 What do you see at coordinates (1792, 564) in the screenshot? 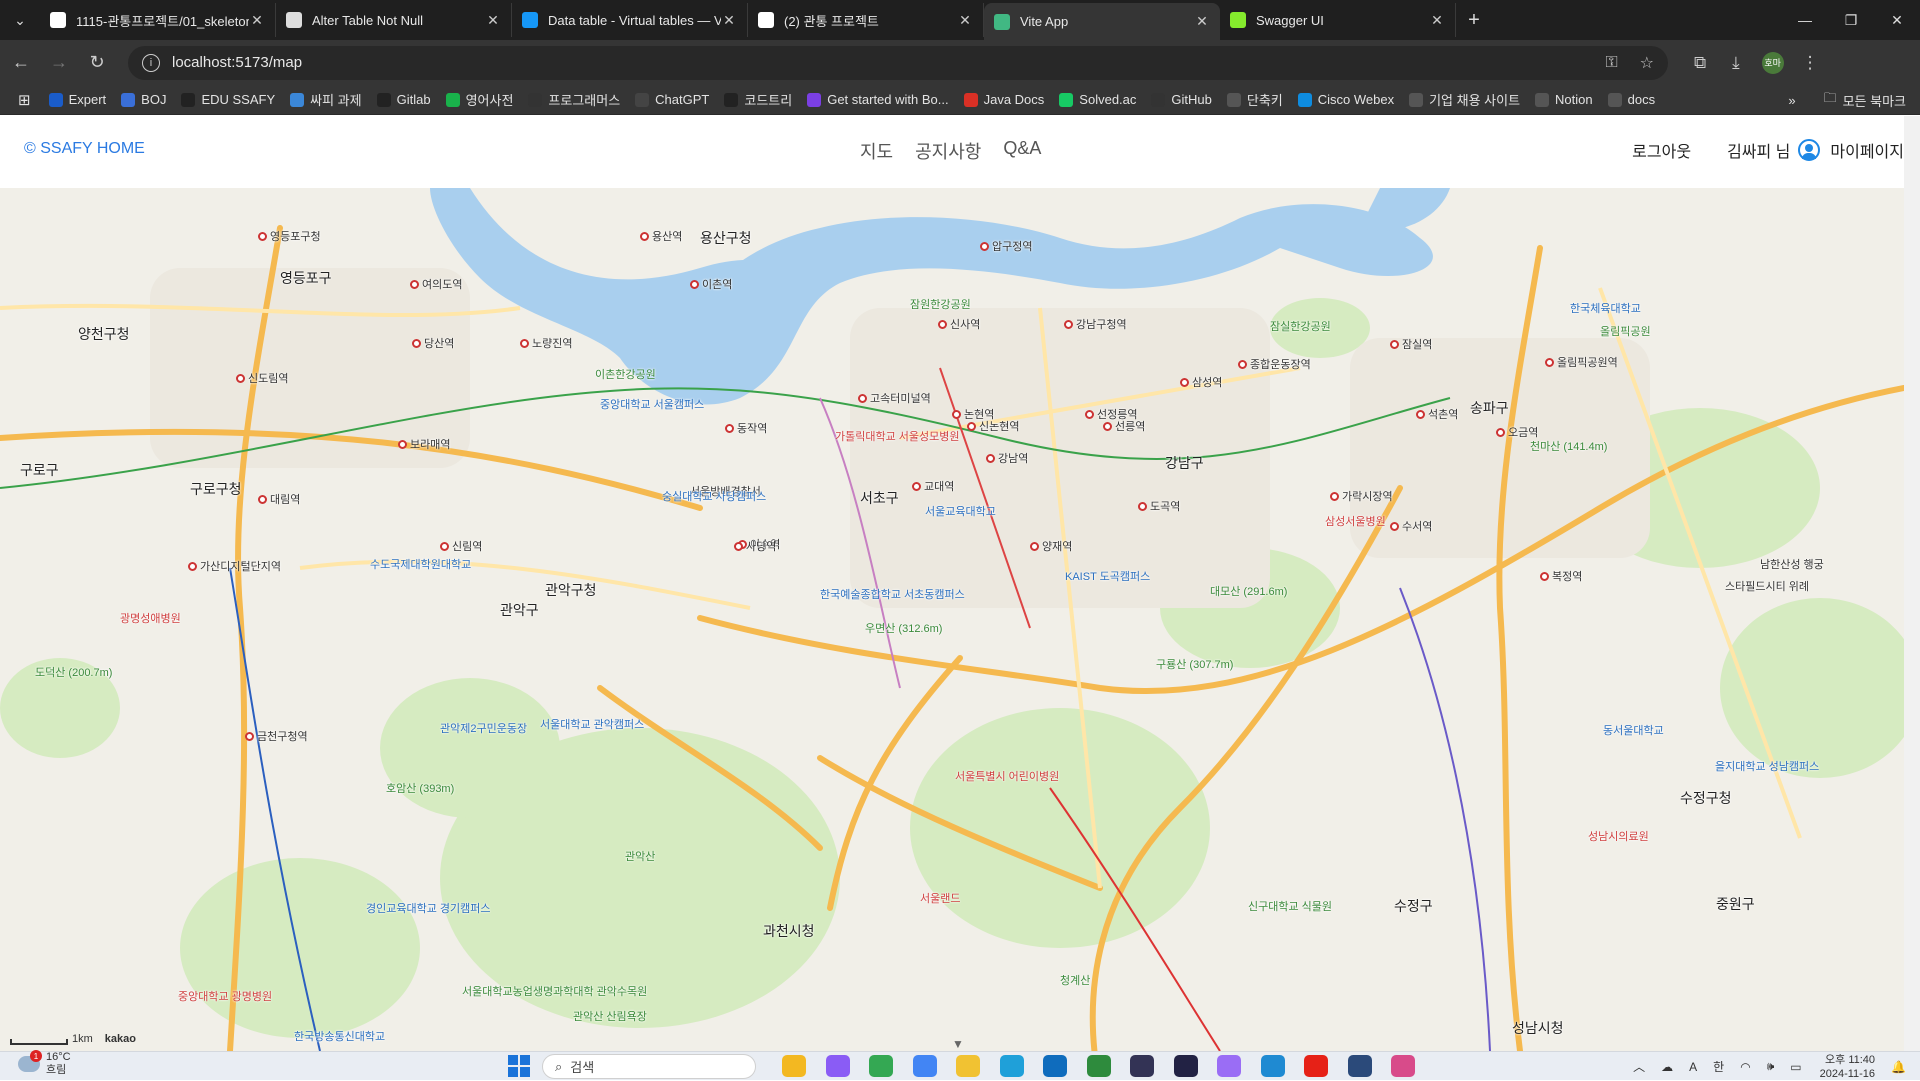
I see `map-place-label: 남한산성 행궁` at bounding box center [1792, 564].